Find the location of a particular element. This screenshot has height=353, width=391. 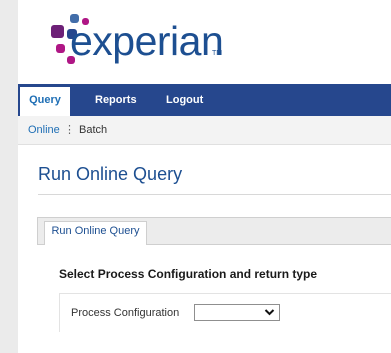

logo-wordmark: experian is located at coordinates (147, 41).